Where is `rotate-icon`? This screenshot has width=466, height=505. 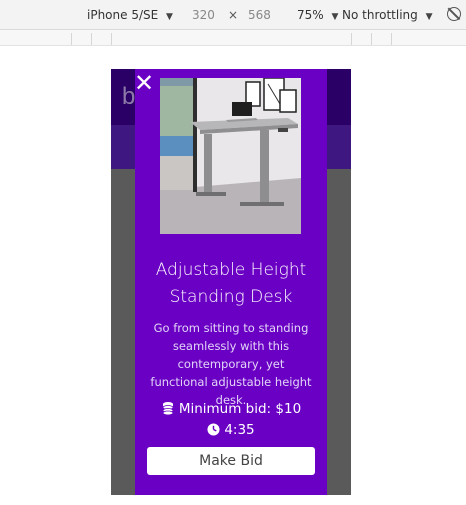 rotate-icon is located at coordinates (454, 14).